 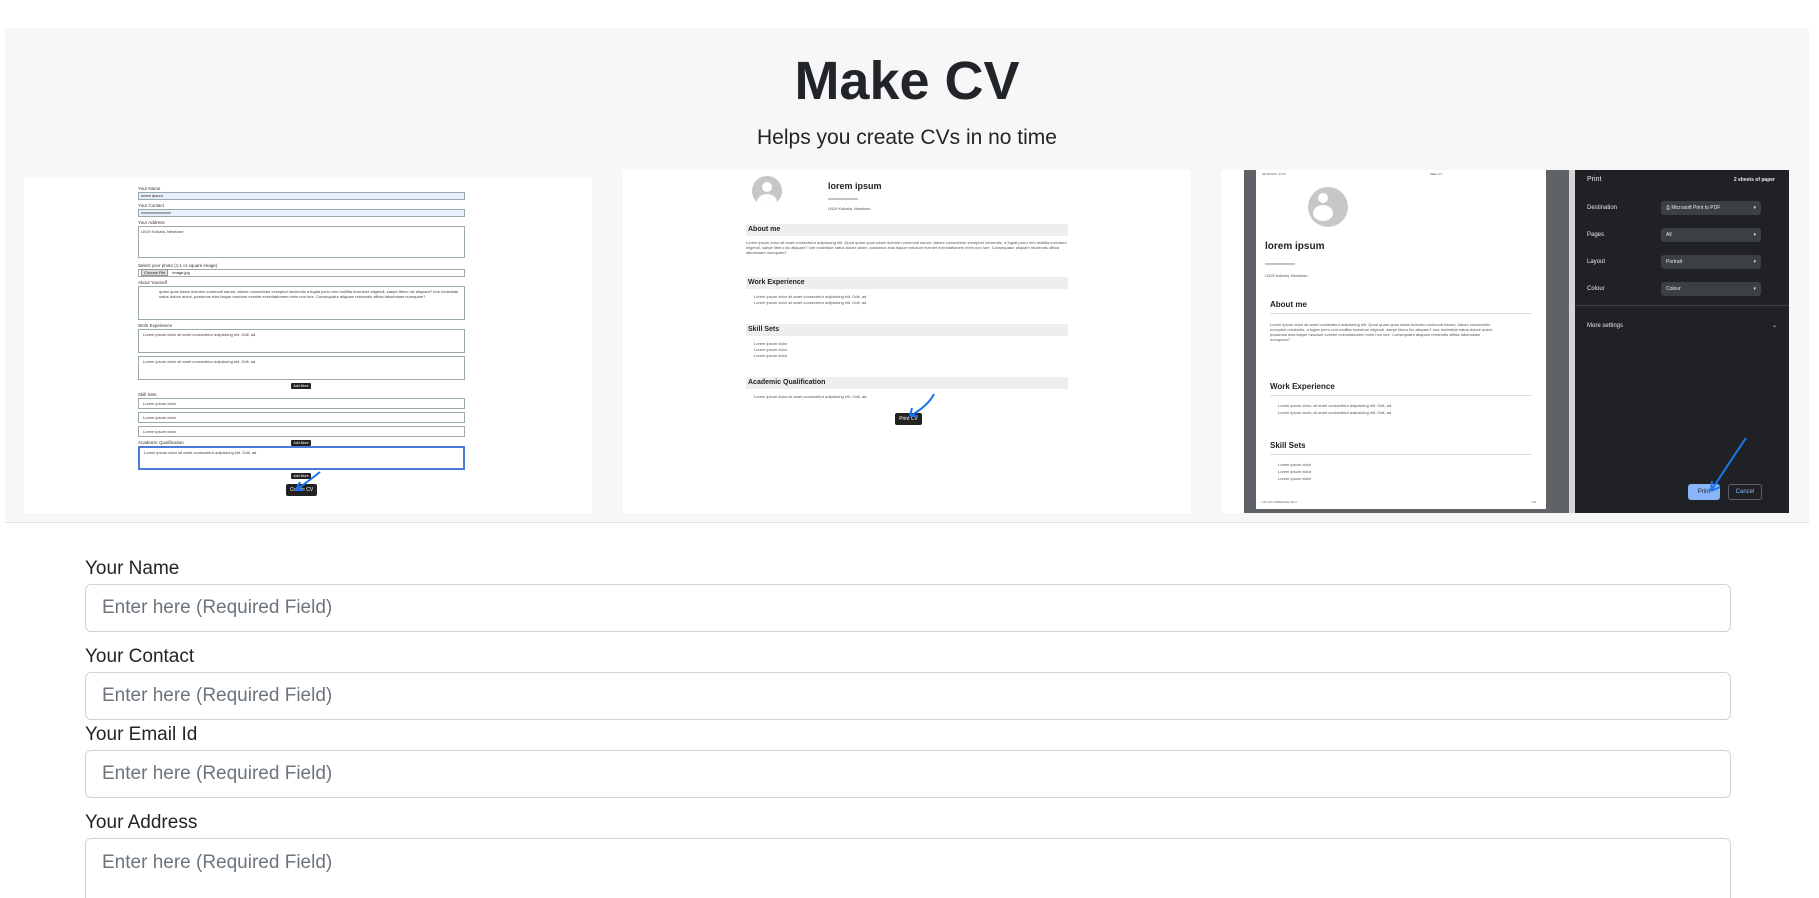 I want to click on print-cv-contact: xxxxxxxxxxxxxxx, so click(x=1280, y=263).